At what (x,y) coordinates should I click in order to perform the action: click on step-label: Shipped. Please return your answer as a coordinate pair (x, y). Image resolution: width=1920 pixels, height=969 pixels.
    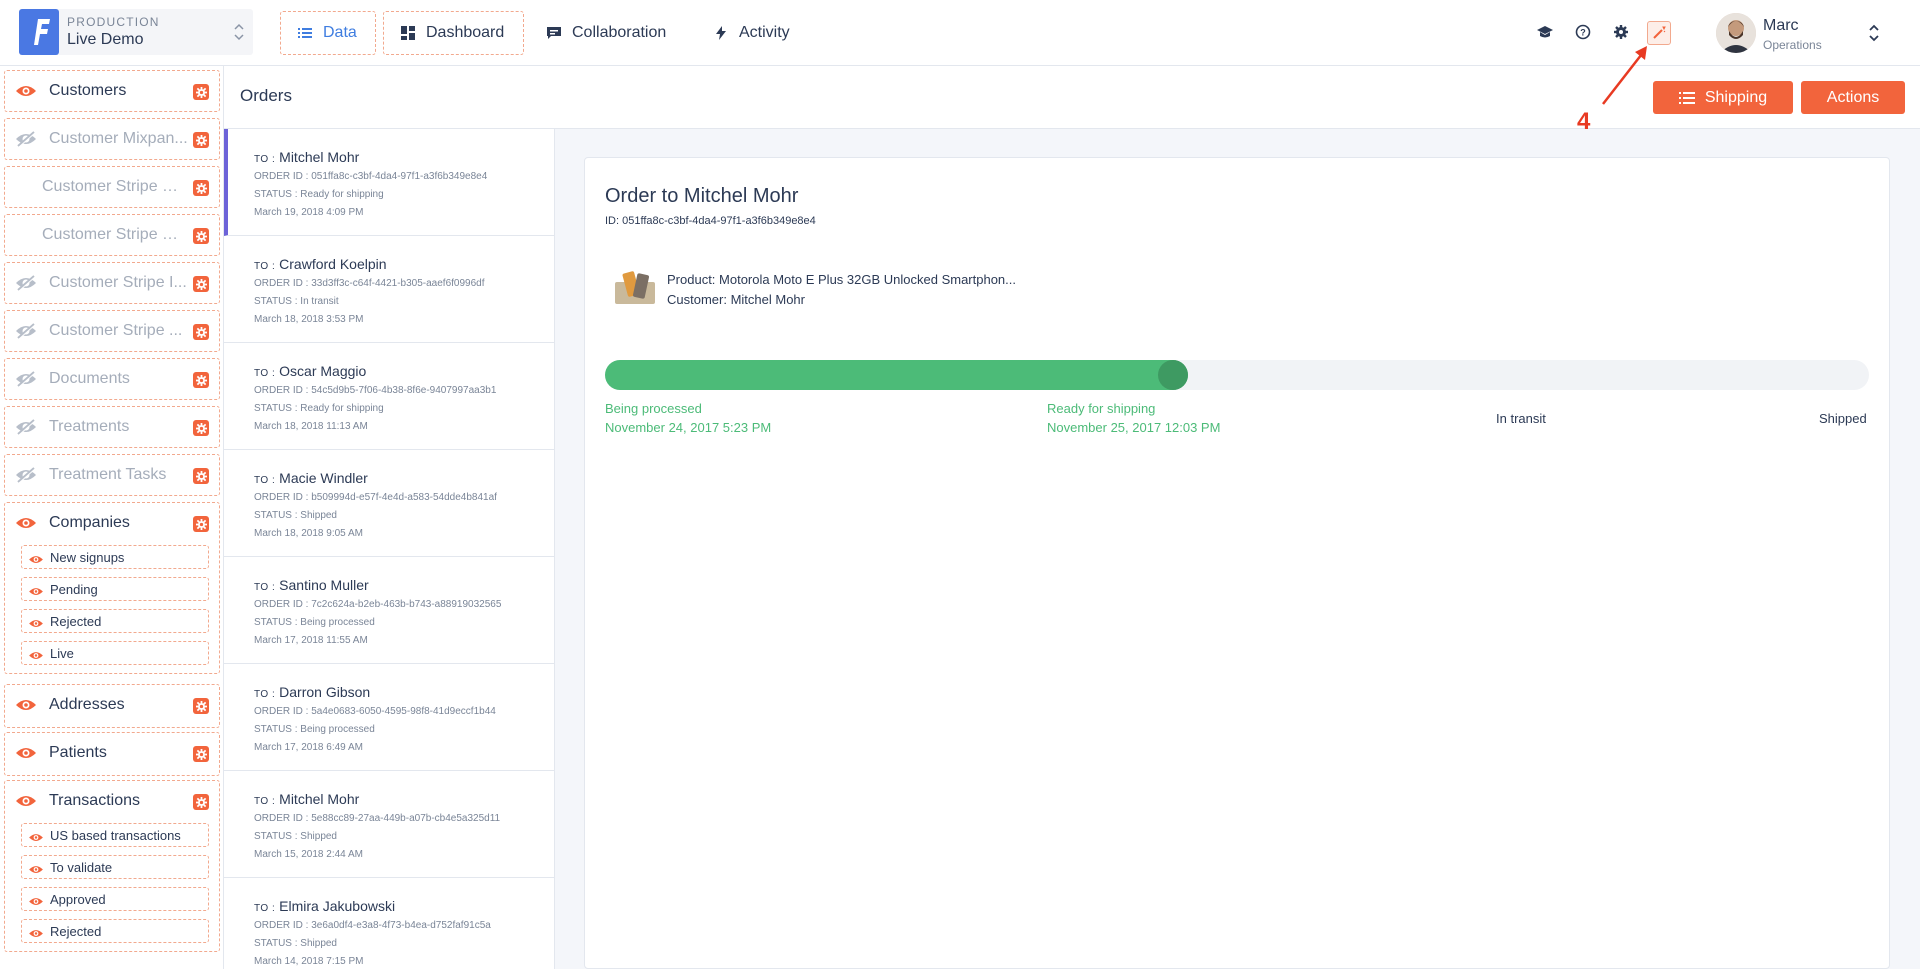
    Looking at the image, I should click on (1843, 418).